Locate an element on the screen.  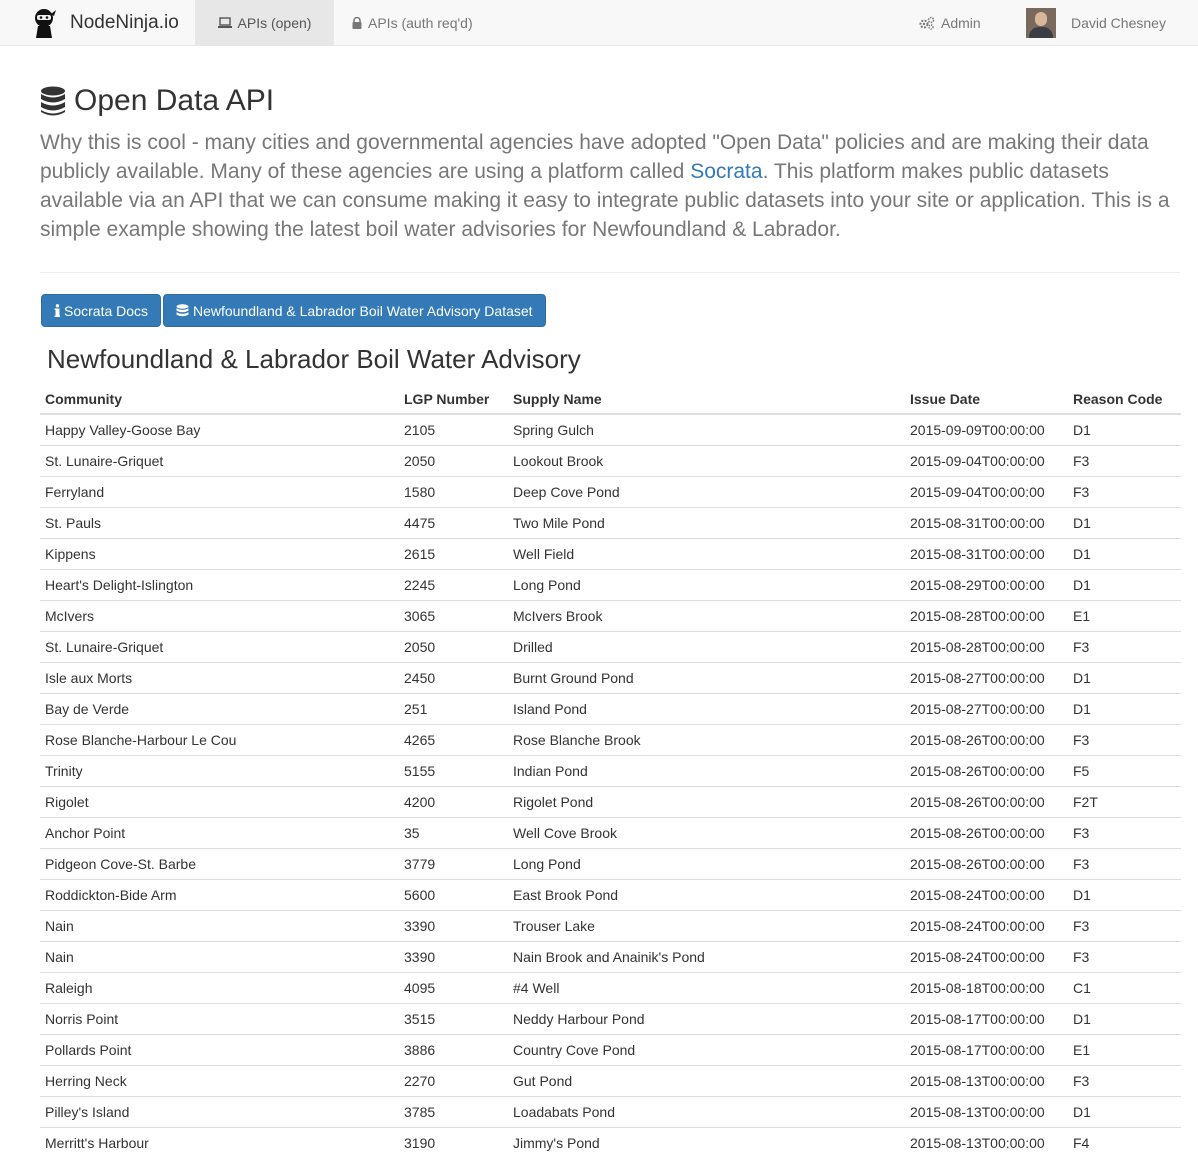
supply-name-cell: Jimmy's Pond is located at coordinates (706, 1142).